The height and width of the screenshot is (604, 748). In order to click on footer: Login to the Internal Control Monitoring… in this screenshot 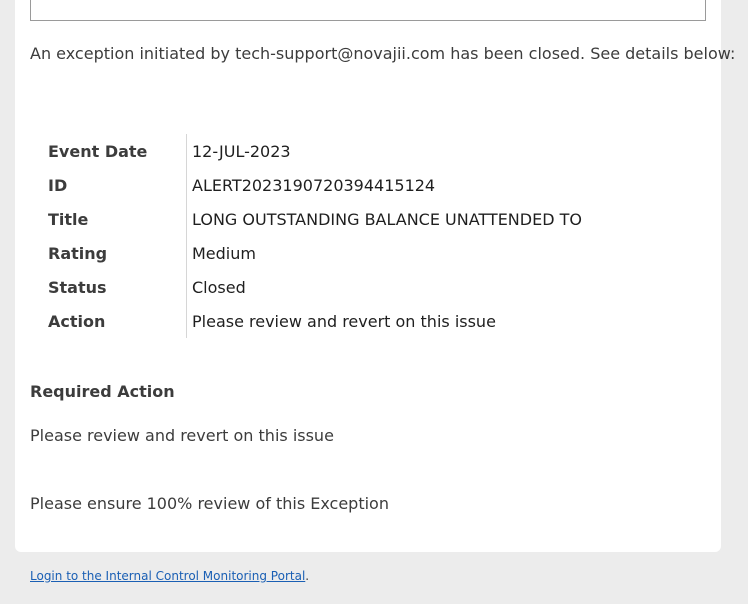, I will do `click(169, 576)`.